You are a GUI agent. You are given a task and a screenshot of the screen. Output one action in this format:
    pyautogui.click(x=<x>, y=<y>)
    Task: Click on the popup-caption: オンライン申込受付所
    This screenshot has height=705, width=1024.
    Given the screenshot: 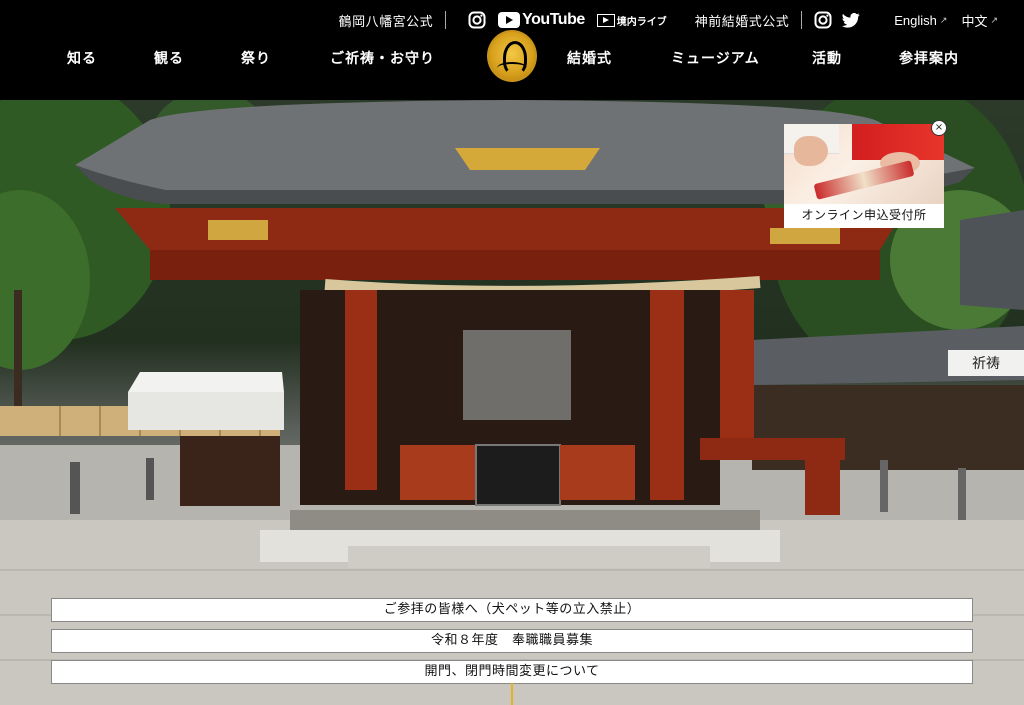 What is the action you would take?
    pyautogui.click(x=864, y=215)
    